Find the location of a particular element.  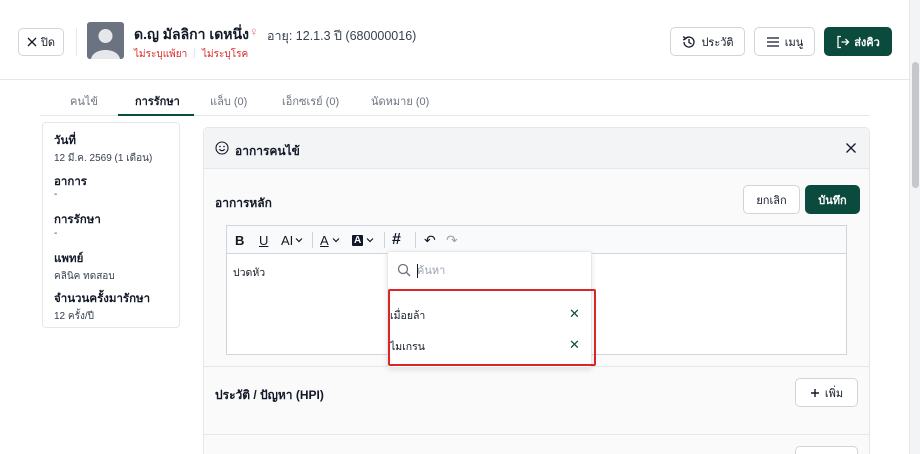

hpi-label: ประวัติ / ปัญหา (HPI) is located at coordinates (269, 395).